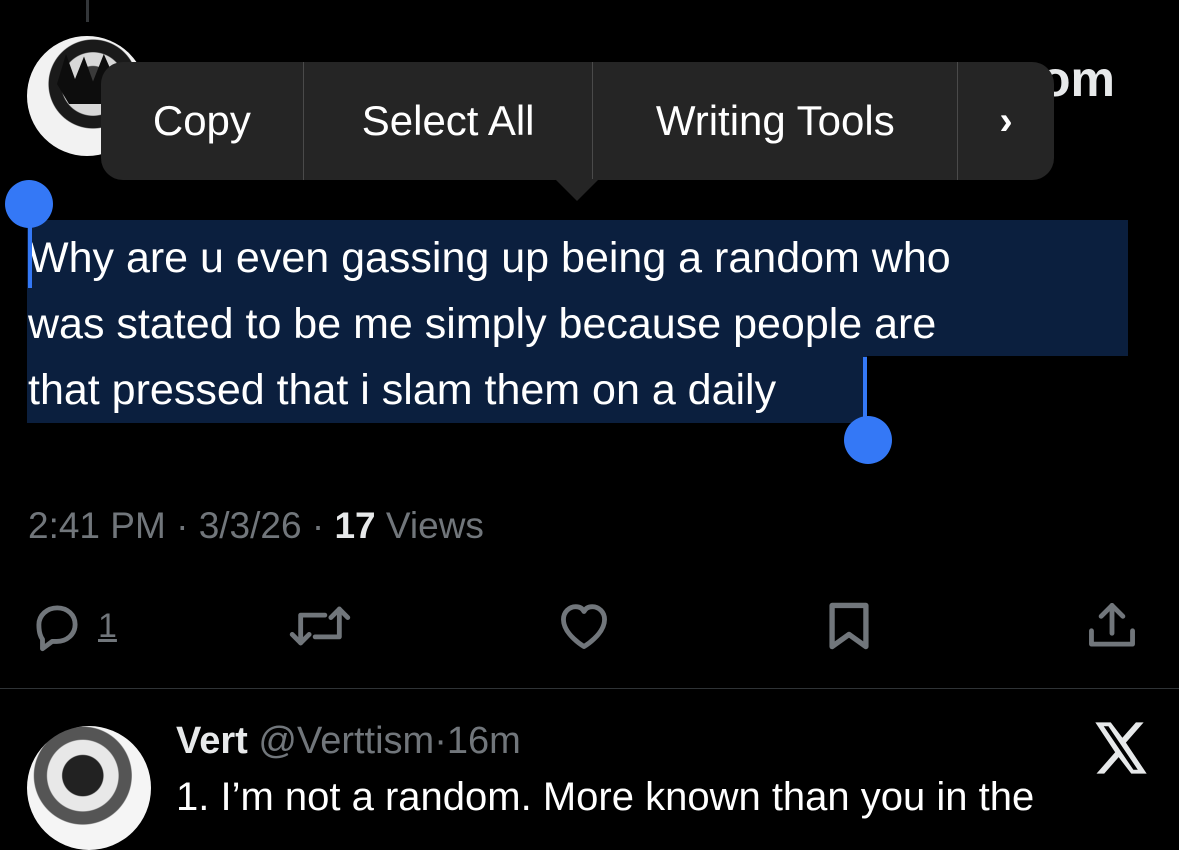 This screenshot has width=1179, height=850. Describe the element at coordinates (107, 625) in the screenshot. I see `reply-count: 1` at that location.